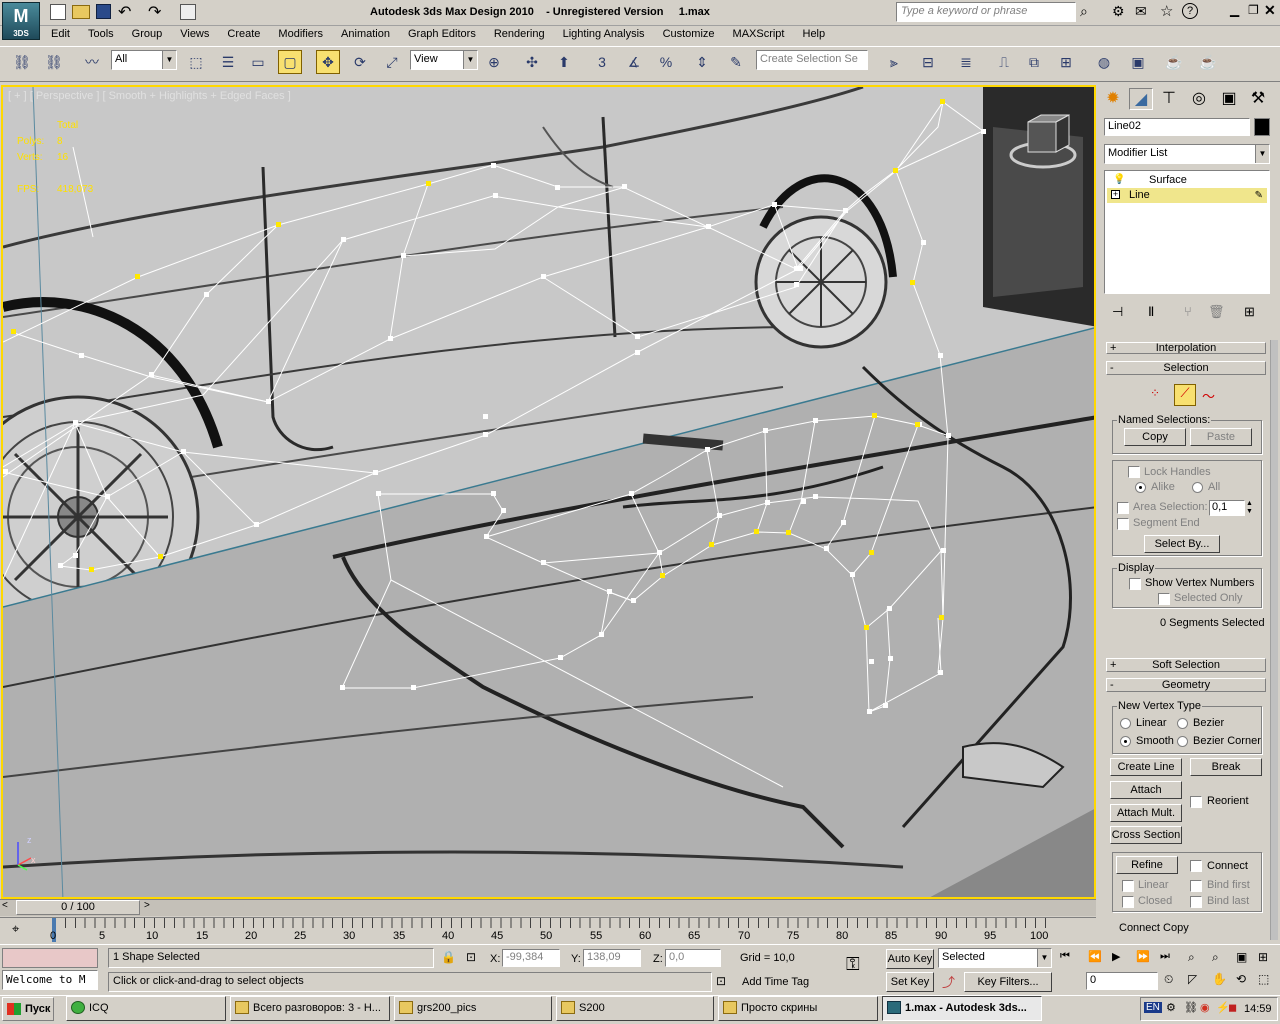 The width and height of the screenshot is (1280, 1024). Describe the element at coordinates (147, 905) in the screenshot. I see `time-slider-next-icon: >` at that location.